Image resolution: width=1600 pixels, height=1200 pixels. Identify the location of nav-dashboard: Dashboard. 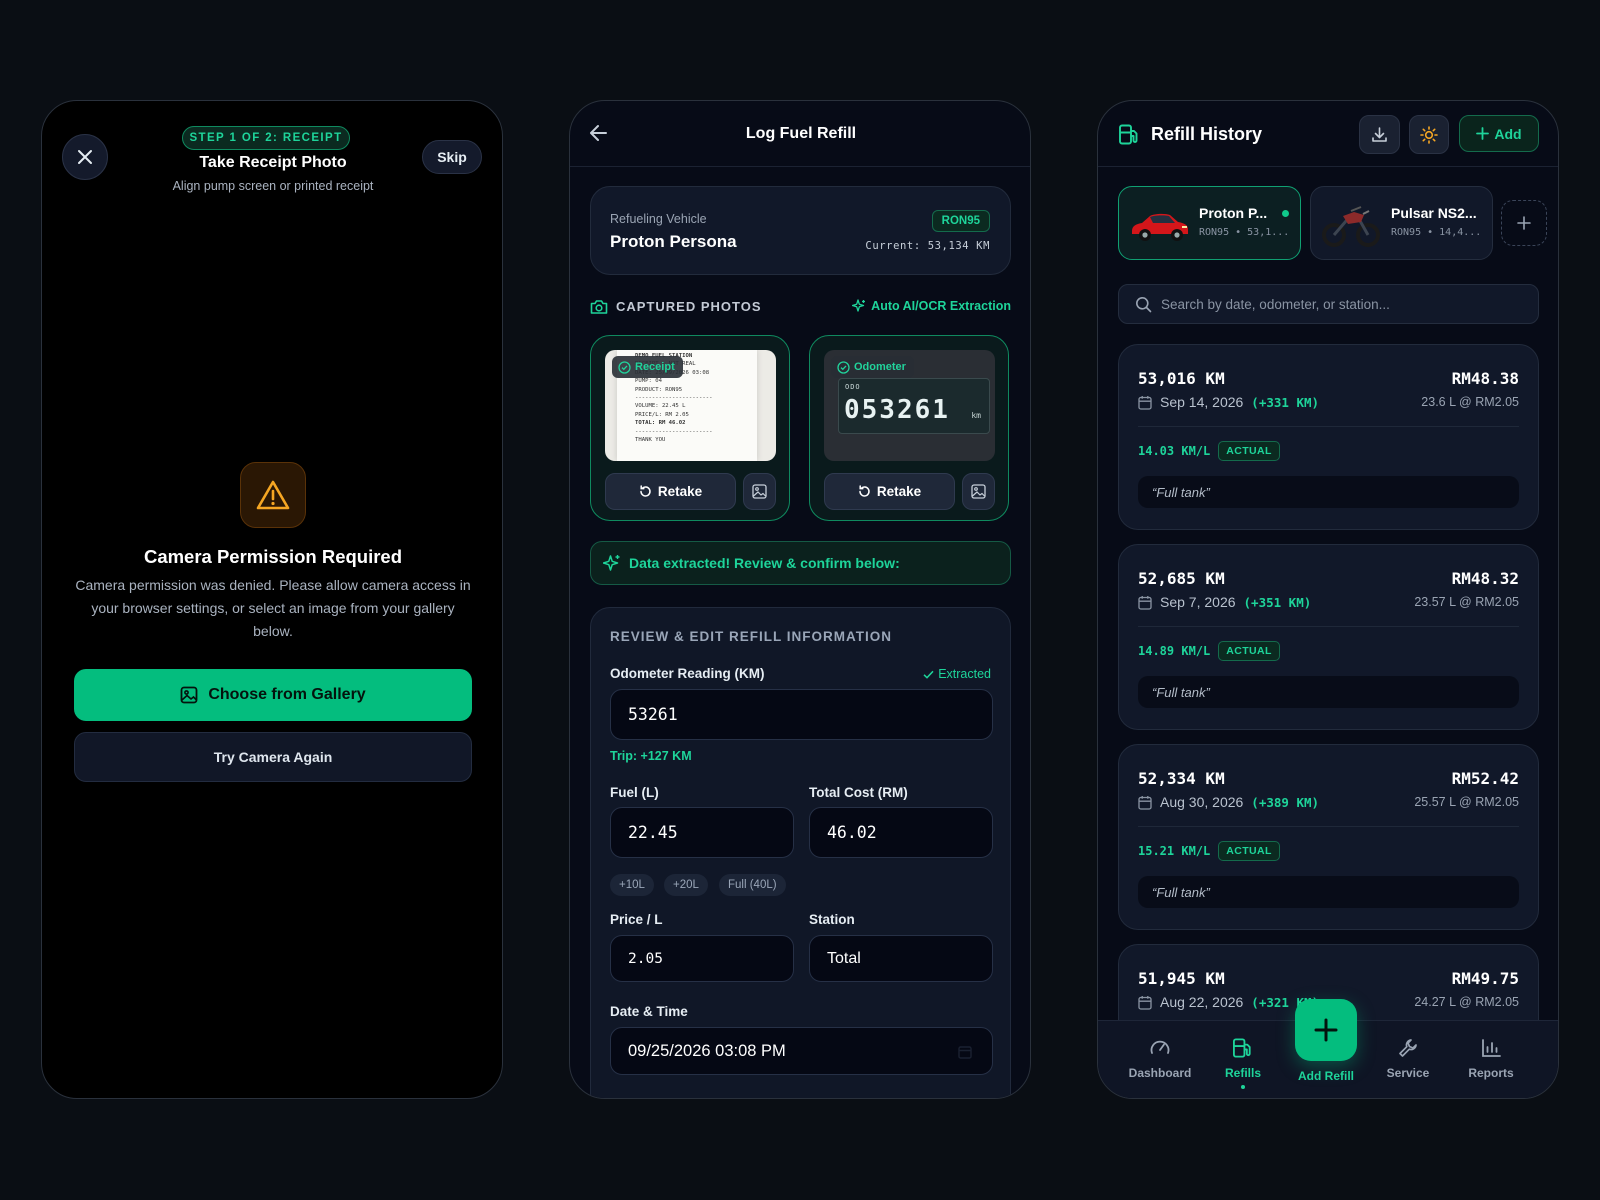
(1160, 1058).